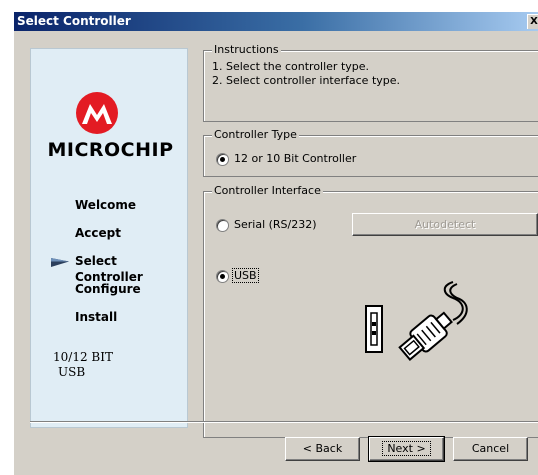  What do you see at coordinates (284, 422) in the screenshot?
I see `footer-separator` at bounding box center [284, 422].